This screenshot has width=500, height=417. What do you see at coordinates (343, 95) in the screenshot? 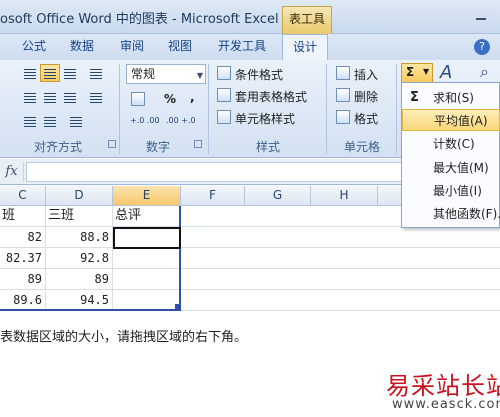
I see `delete-icon` at bounding box center [343, 95].